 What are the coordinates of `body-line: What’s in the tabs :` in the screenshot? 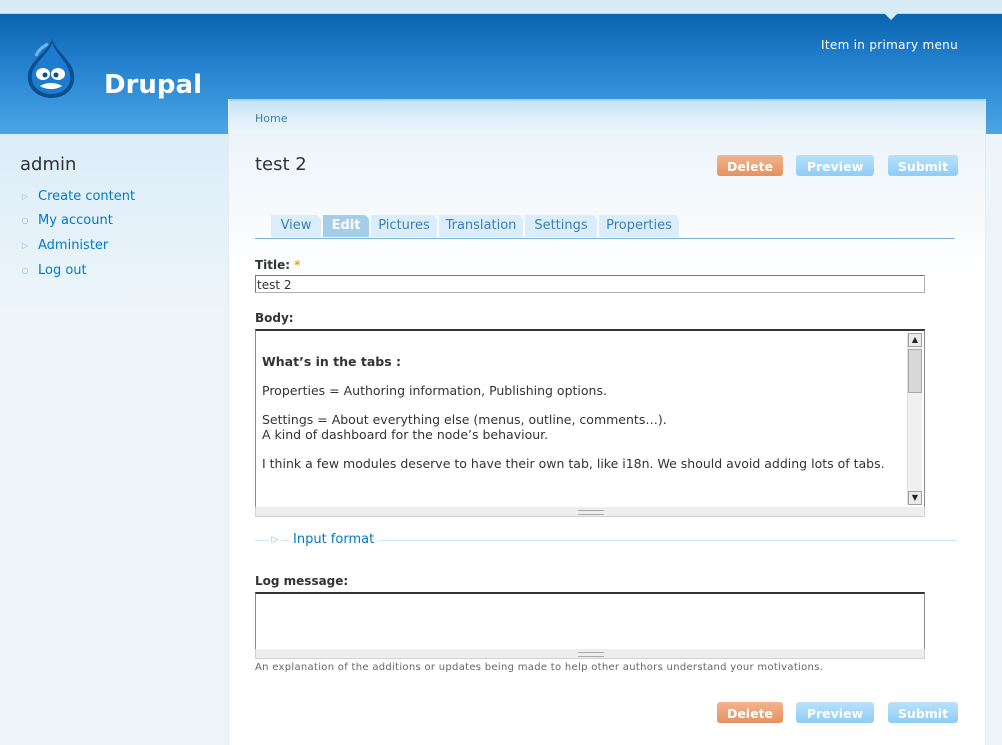 It's located at (332, 361).